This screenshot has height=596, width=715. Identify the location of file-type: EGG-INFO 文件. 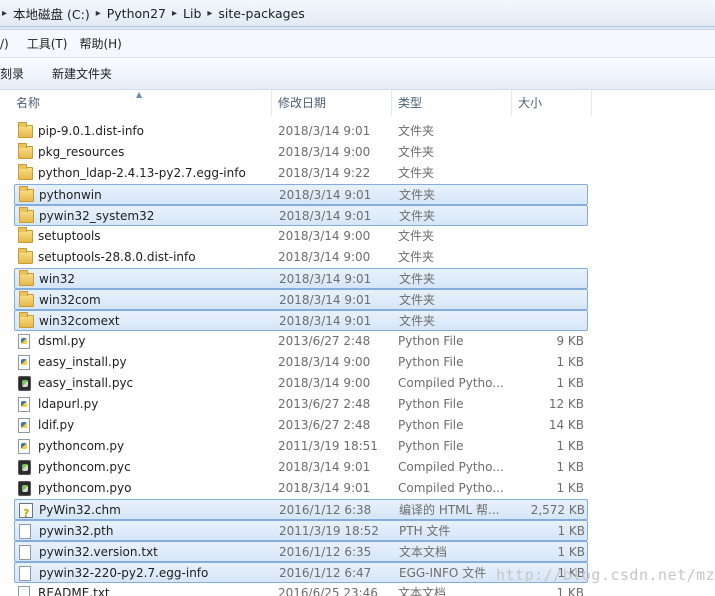
(443, 573).